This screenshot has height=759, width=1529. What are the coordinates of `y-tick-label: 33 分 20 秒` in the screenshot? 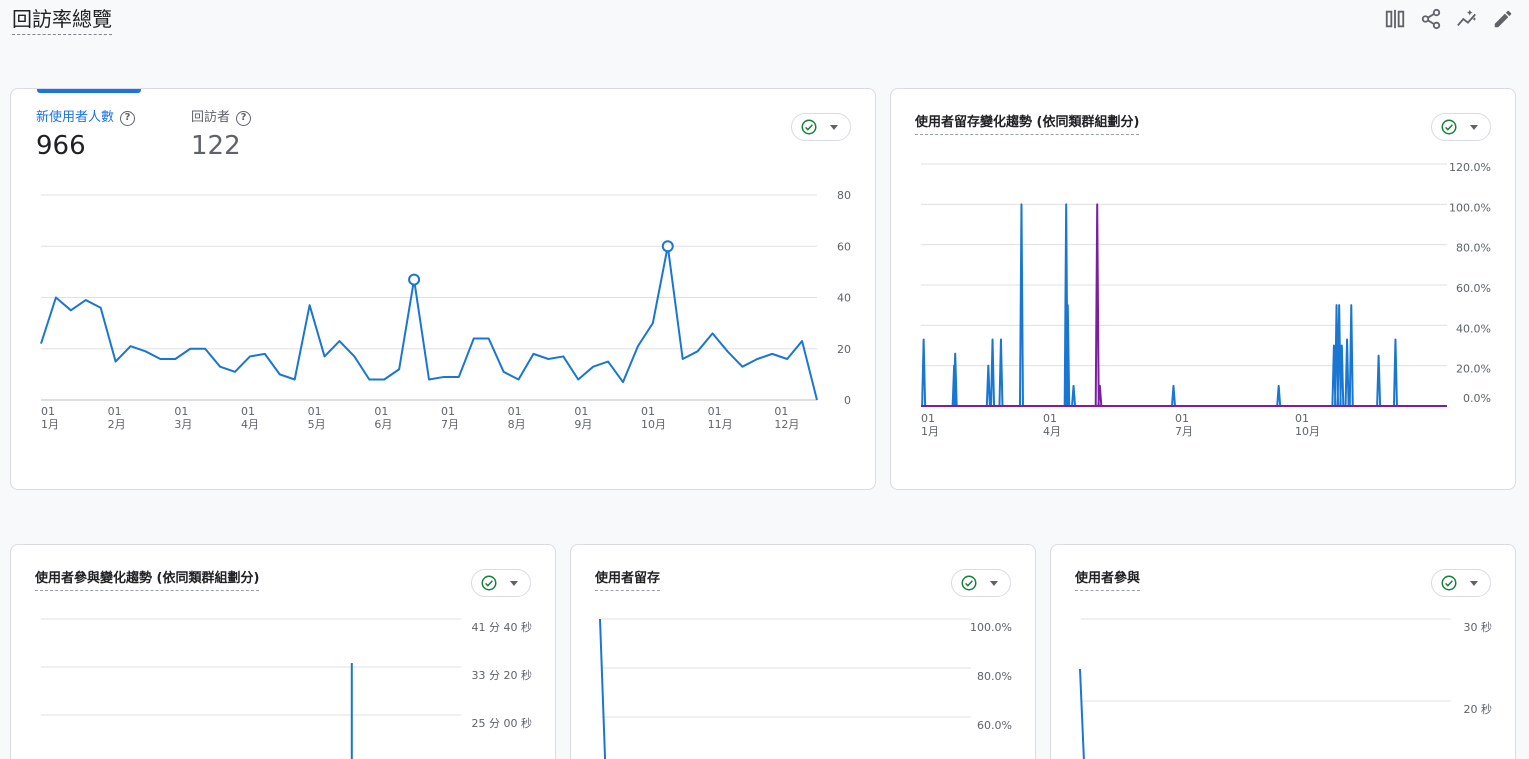 It's located at (502, 675).